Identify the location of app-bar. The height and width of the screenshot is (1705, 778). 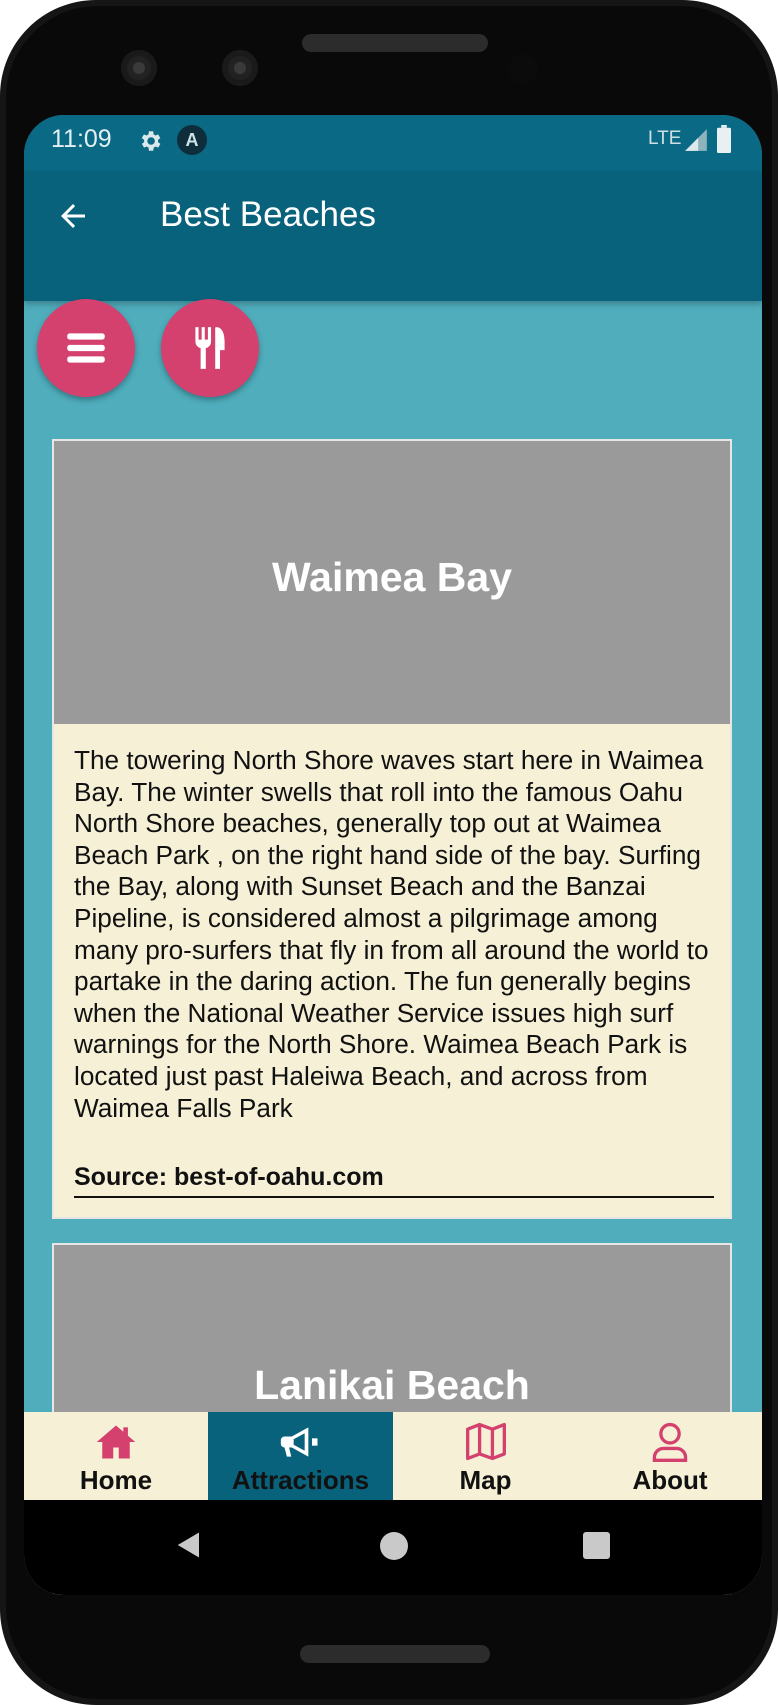
(393, 236).